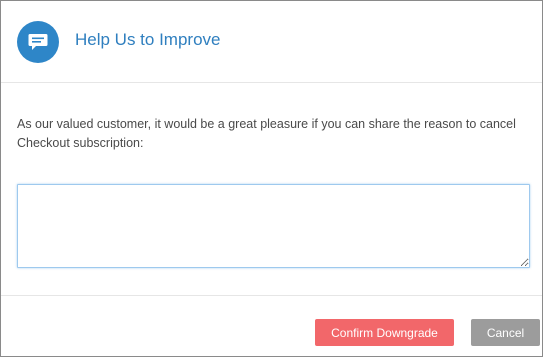  I want to click on cancel-button: Cancel, so click(505, 332).